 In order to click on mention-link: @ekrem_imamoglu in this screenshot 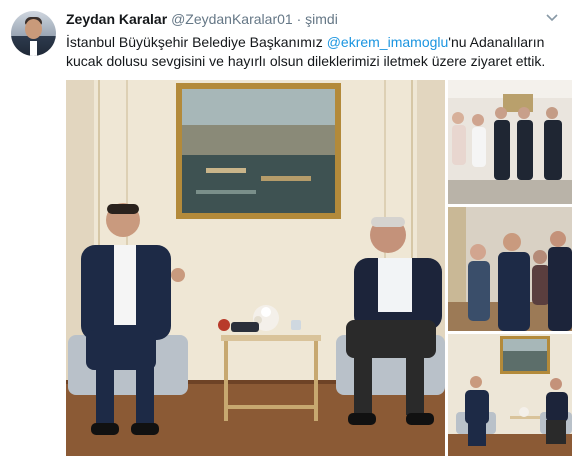, I will do `click(388, 42)`.